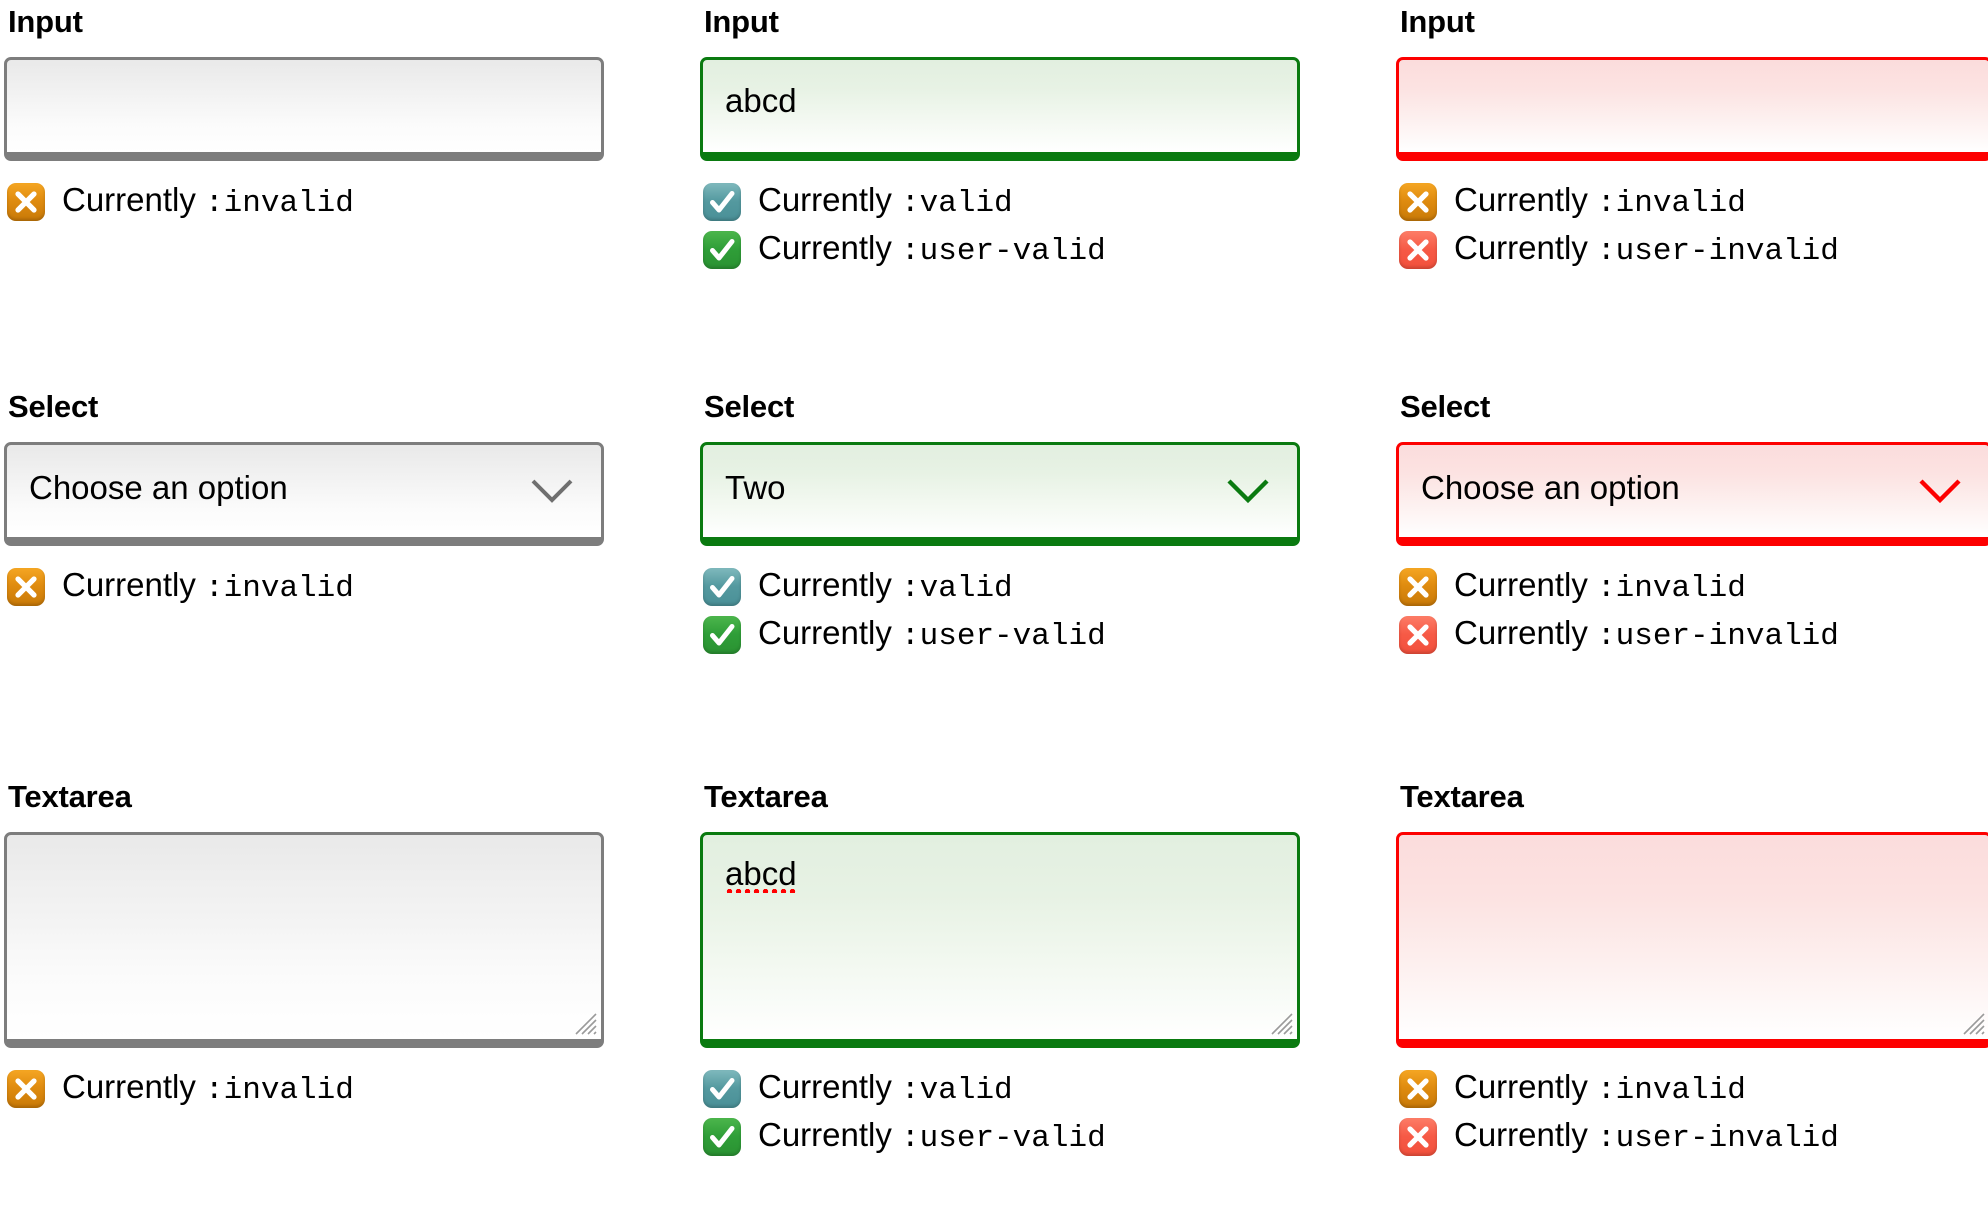  What do you see at coordinates (1001, 611) in the screenshot?
I see `status-list-select-valid: Currently :valid Currently :user-valid` at bounding box center [1001, 611].